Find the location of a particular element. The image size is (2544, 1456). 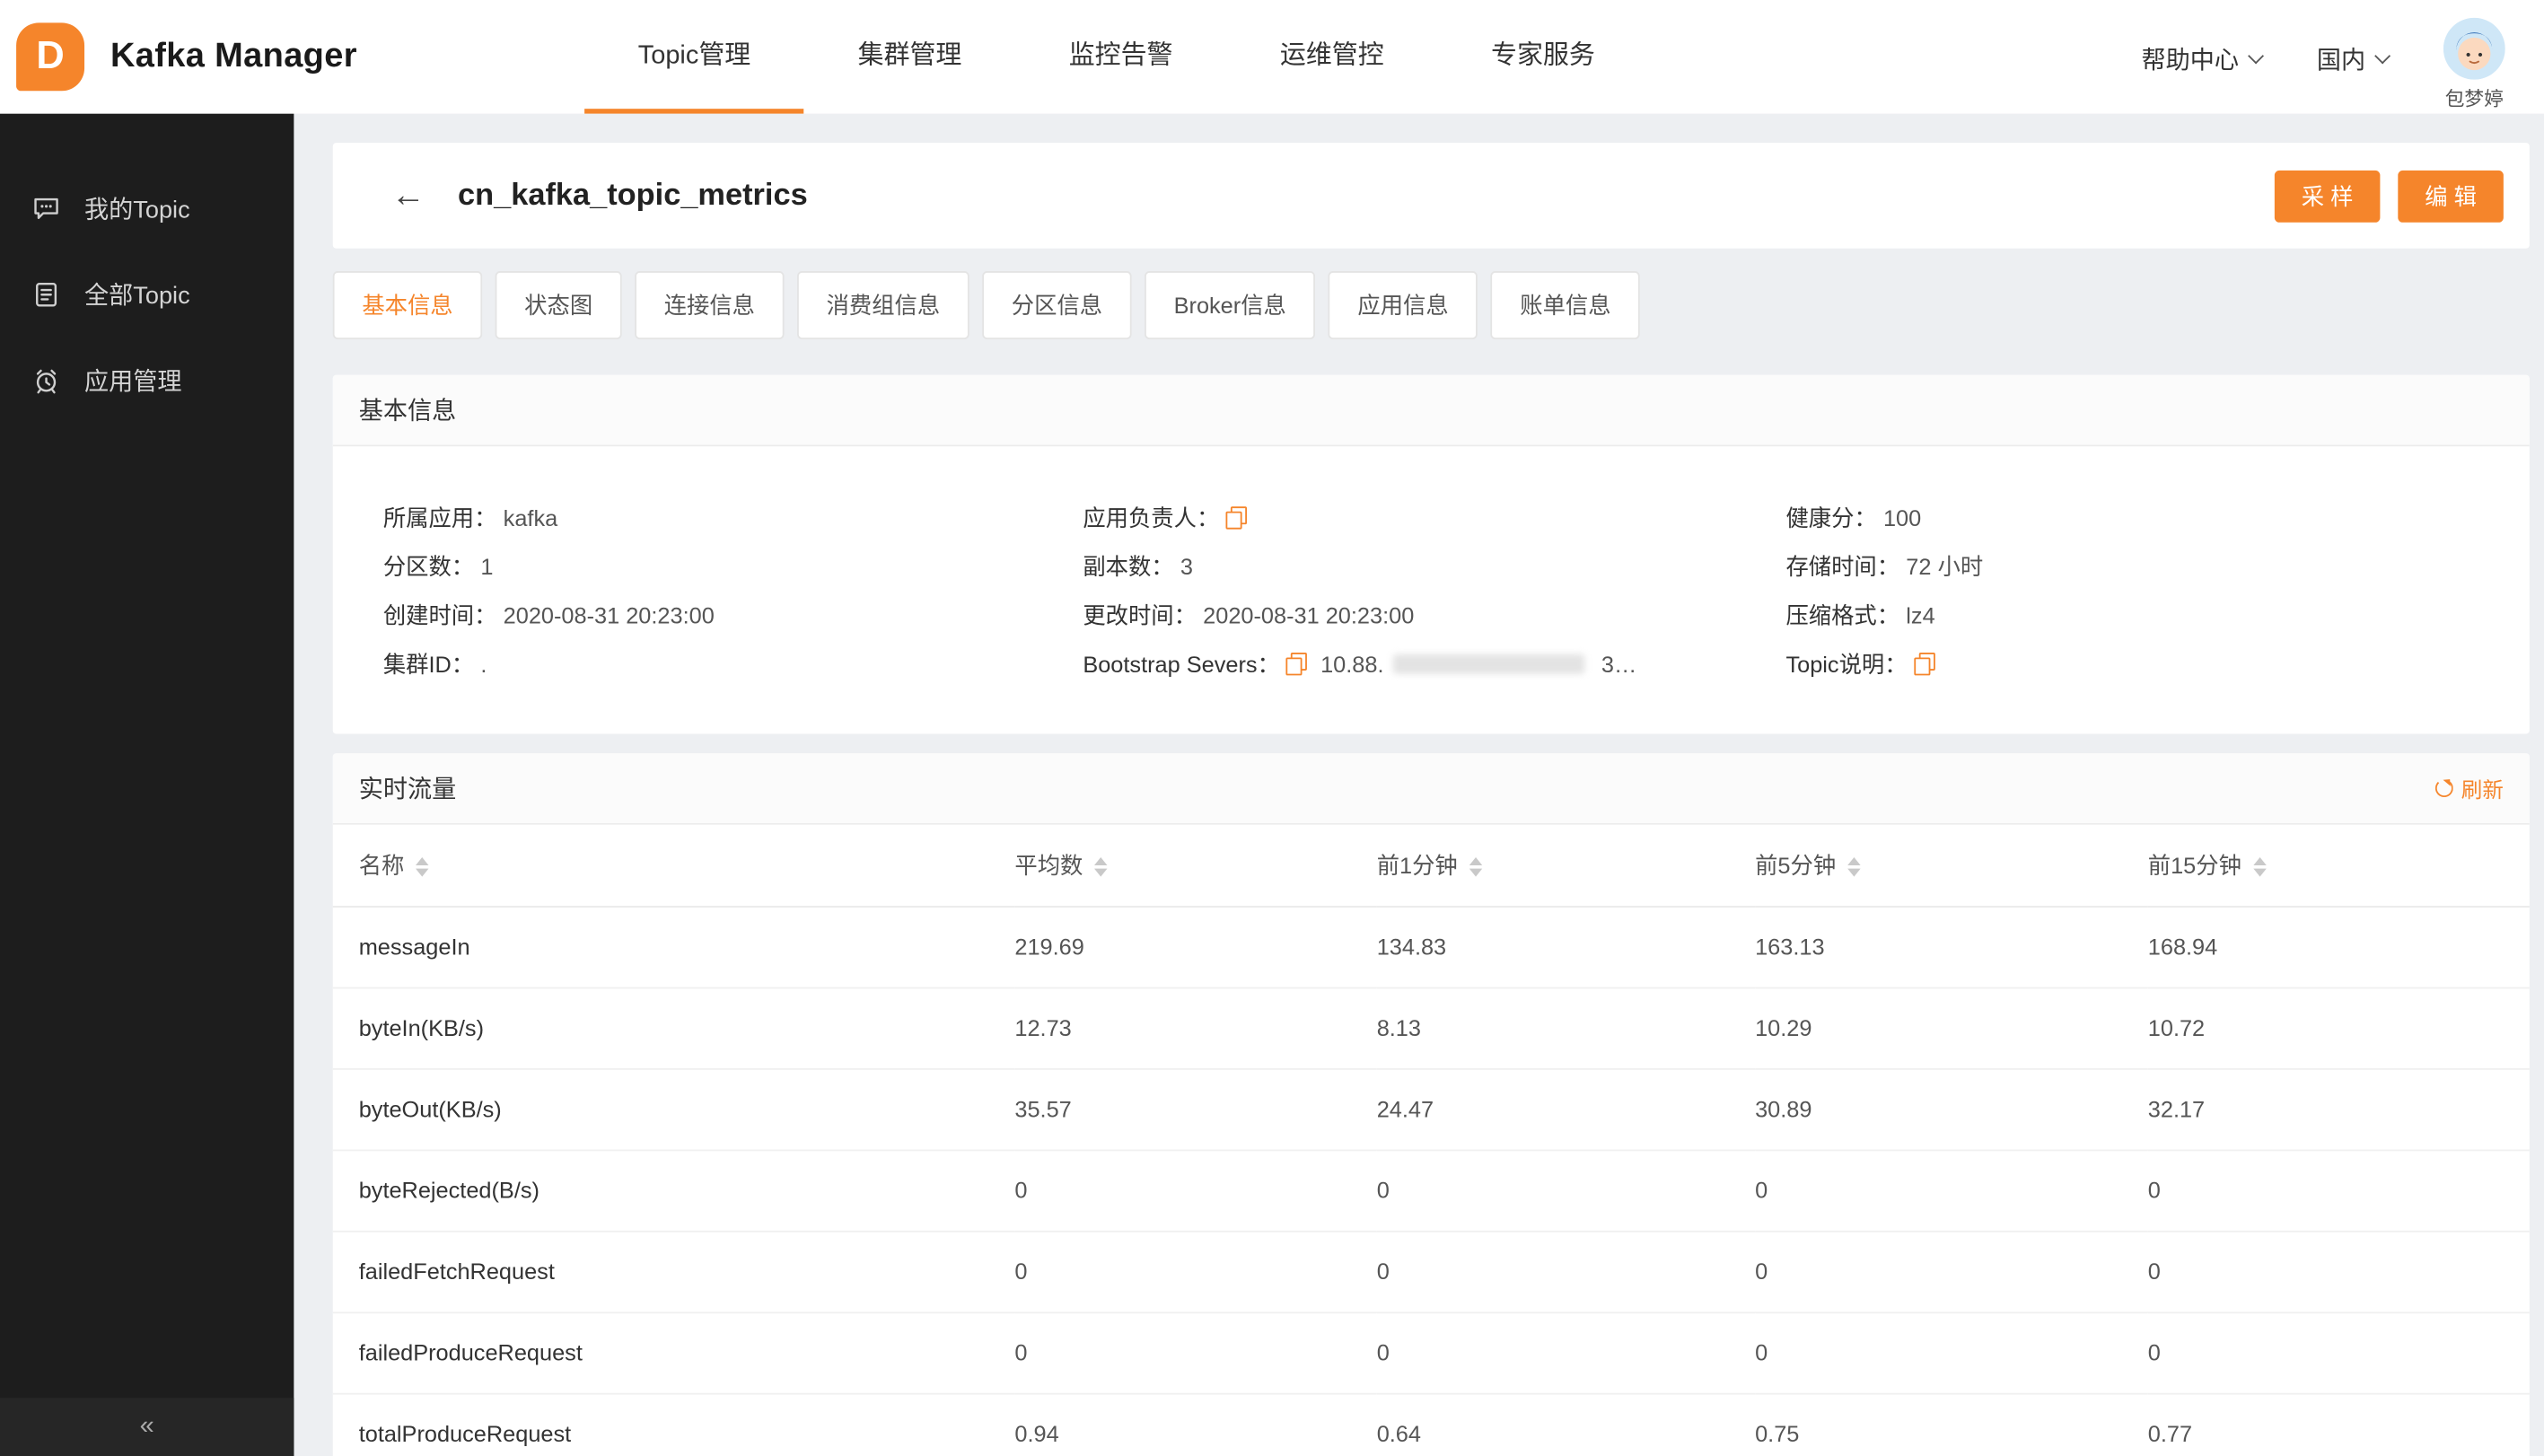

sidebar-item-all-topic: 全部Topic is located at coordinates (147, 295).